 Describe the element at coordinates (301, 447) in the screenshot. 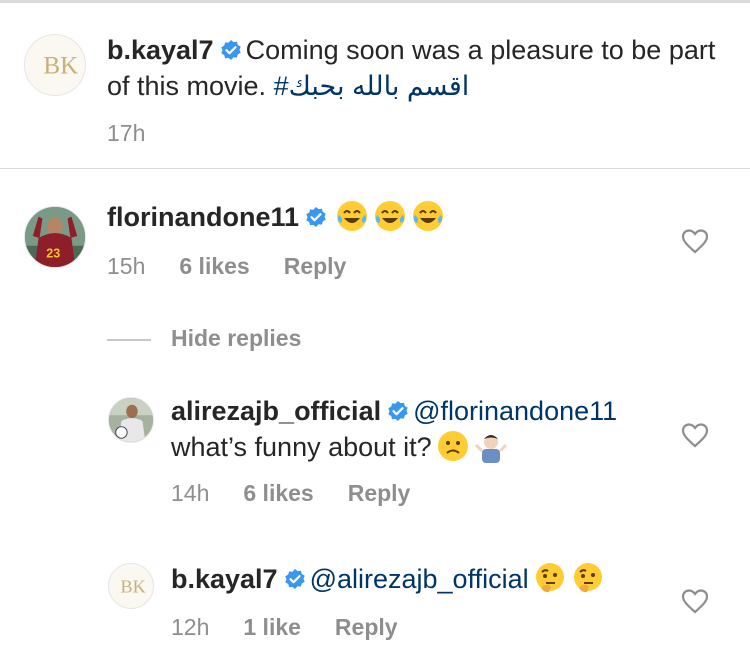

I see `reply-body: what’s funny about it?` at that location.